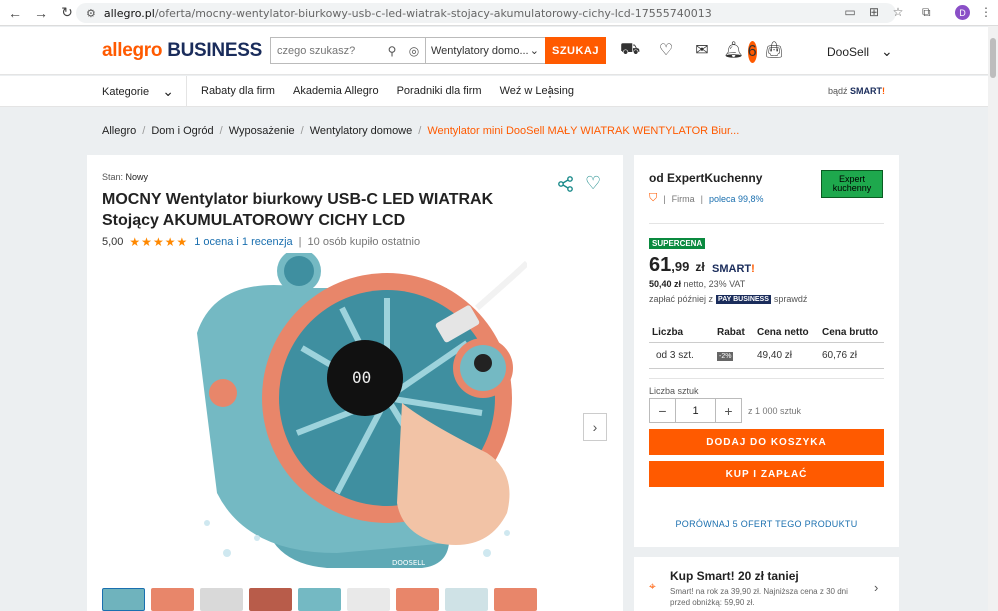 The width and height of the screenshot is (998, 611). What do you see at coordinates (182, 131) in the screenshot?
I see `breadcrumb-item: Dom i Ogród` at bounding box center [182, 131].